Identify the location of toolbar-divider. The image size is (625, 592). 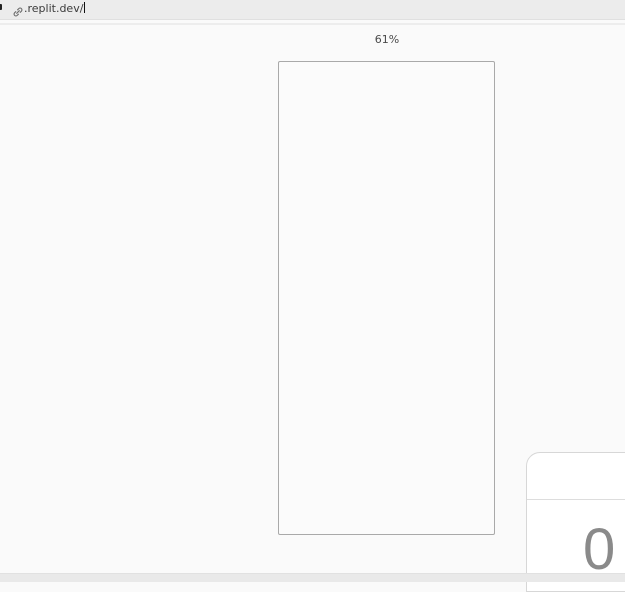
(312, 24).